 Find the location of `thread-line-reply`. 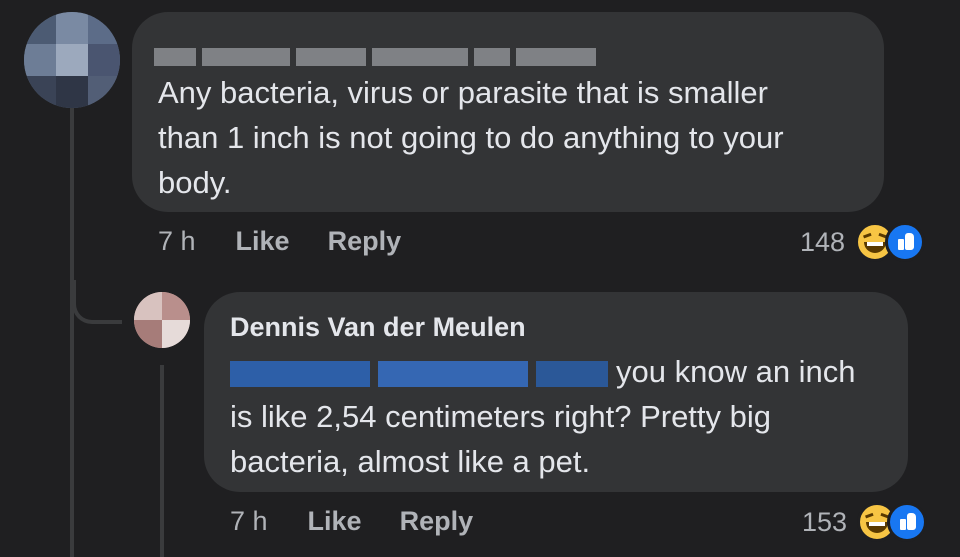

thread-line-reply is located at coordinates (162, 461).